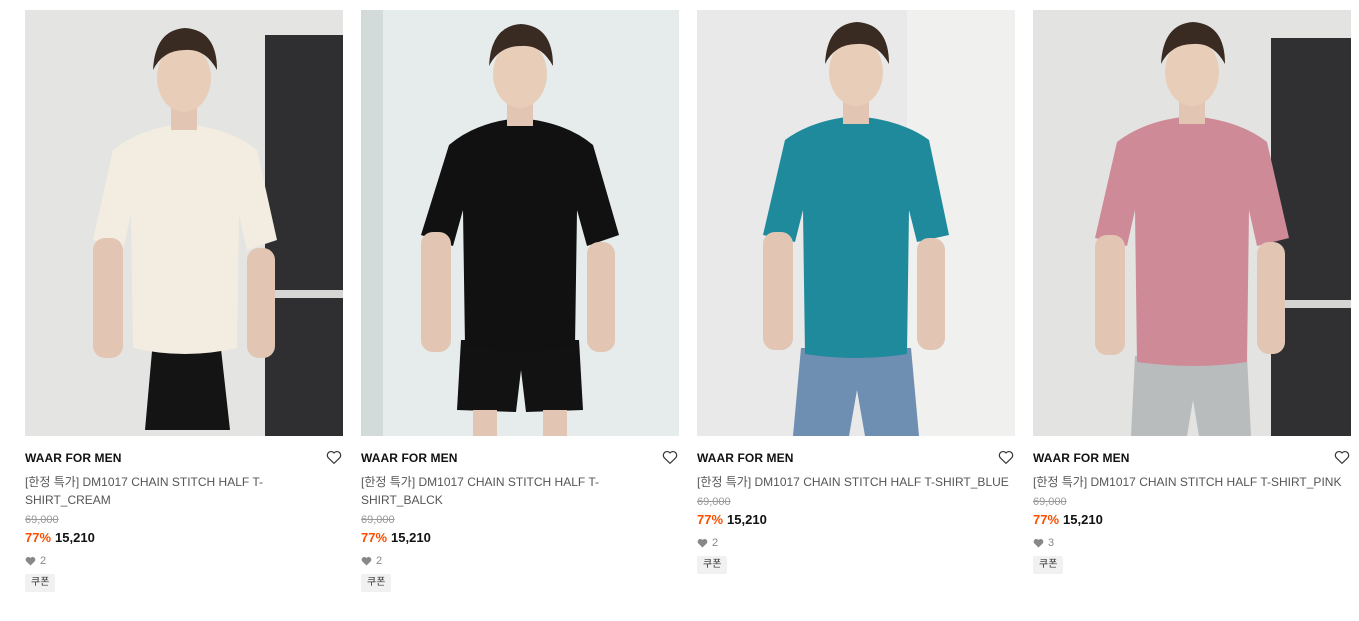 Image resolution: width=1359 pixels, height=621 pixels. What do you see at coordinates (1192, 543) in the screenshot?
I see `like-count: 3` at bounding box center [1192, 543].